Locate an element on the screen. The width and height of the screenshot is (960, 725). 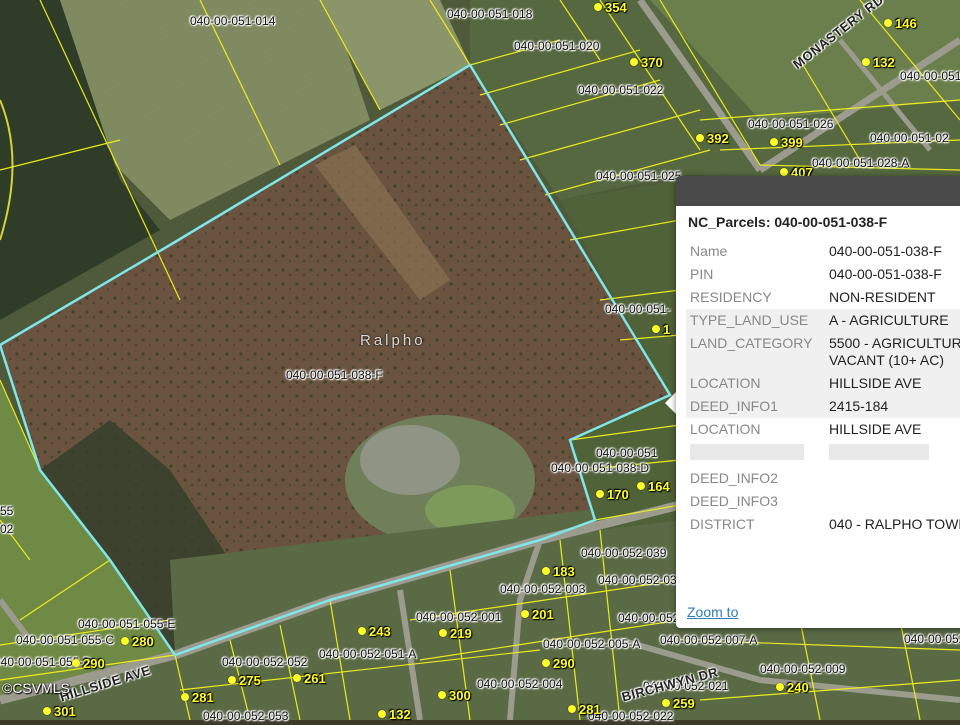
address-number: 275 is located at coordinates (244, 680).